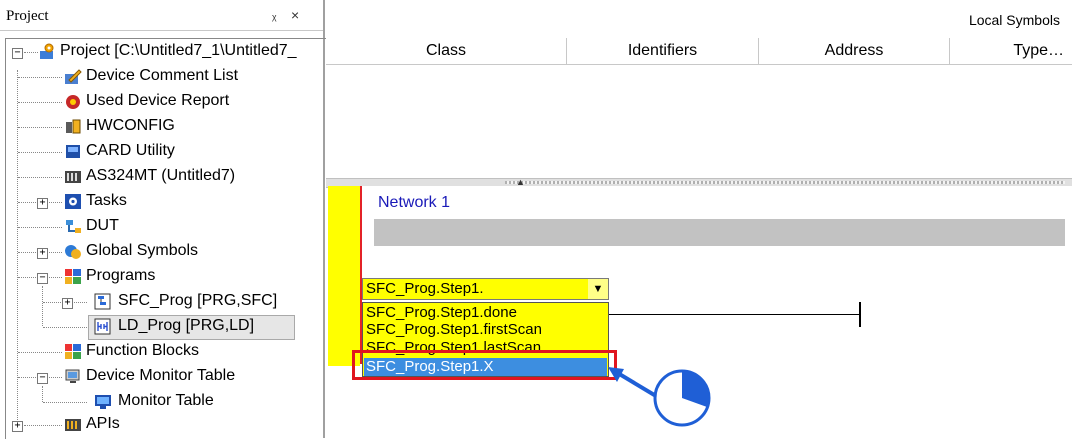  I want to click on tree-item-label: LD_Prog [PRG,LD], so click(186, 325).